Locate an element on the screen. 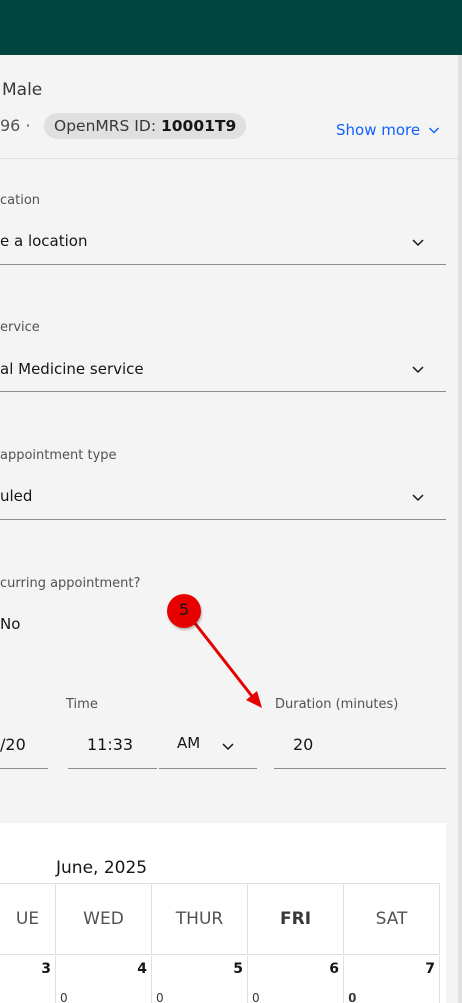  step-marker: 5 is located at coordinates (184, 611).